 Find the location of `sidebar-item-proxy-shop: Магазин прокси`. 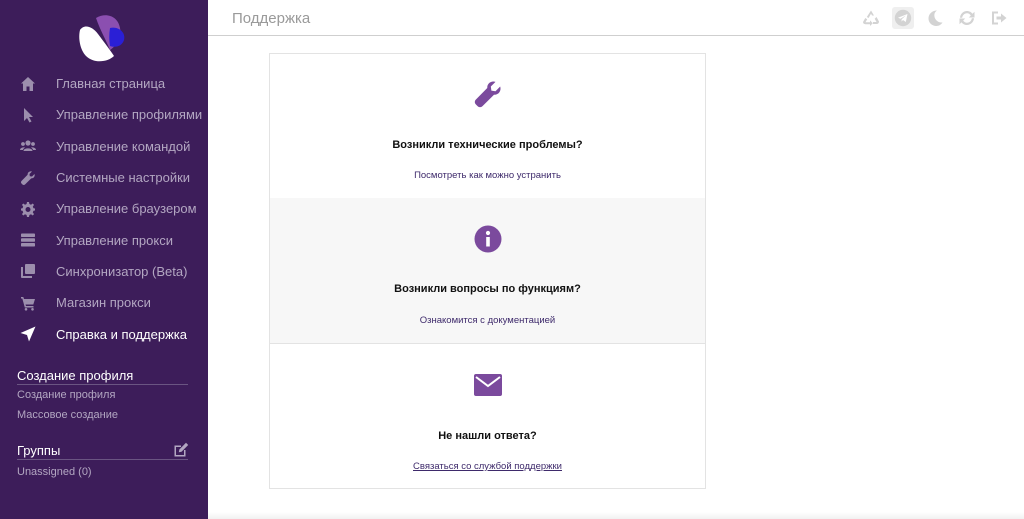

sidebar-item-proxy-shop: Магазин прокси is located at coordinates (104, 302).